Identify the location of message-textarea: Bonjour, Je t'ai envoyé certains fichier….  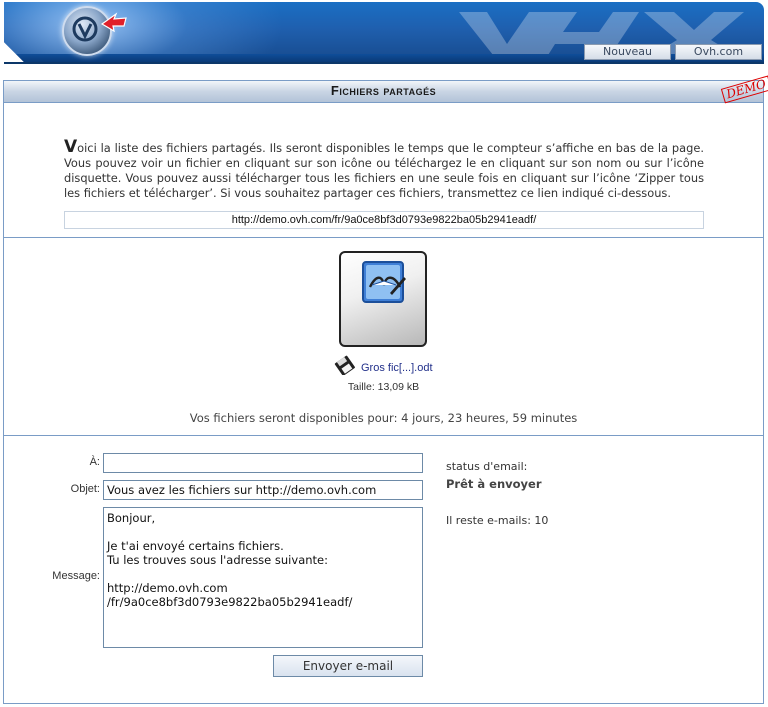
(263, 577).